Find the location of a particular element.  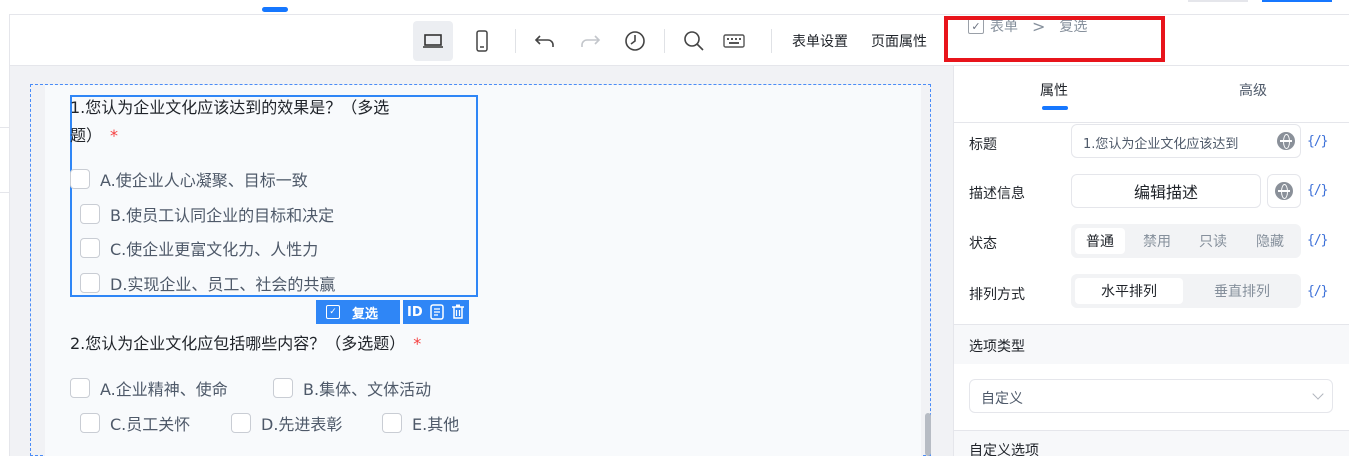

description-label: 描述信息 is located at coordinates (997, 194).